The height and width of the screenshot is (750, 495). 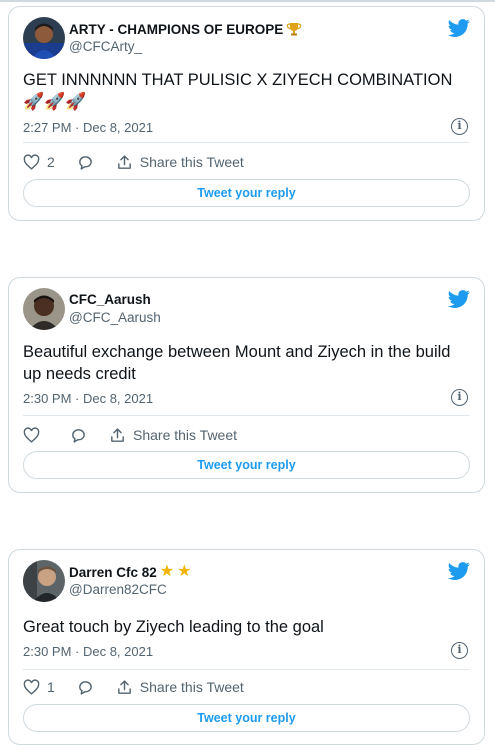 I want to click on trophy-icon, so click(x=294, y=29).